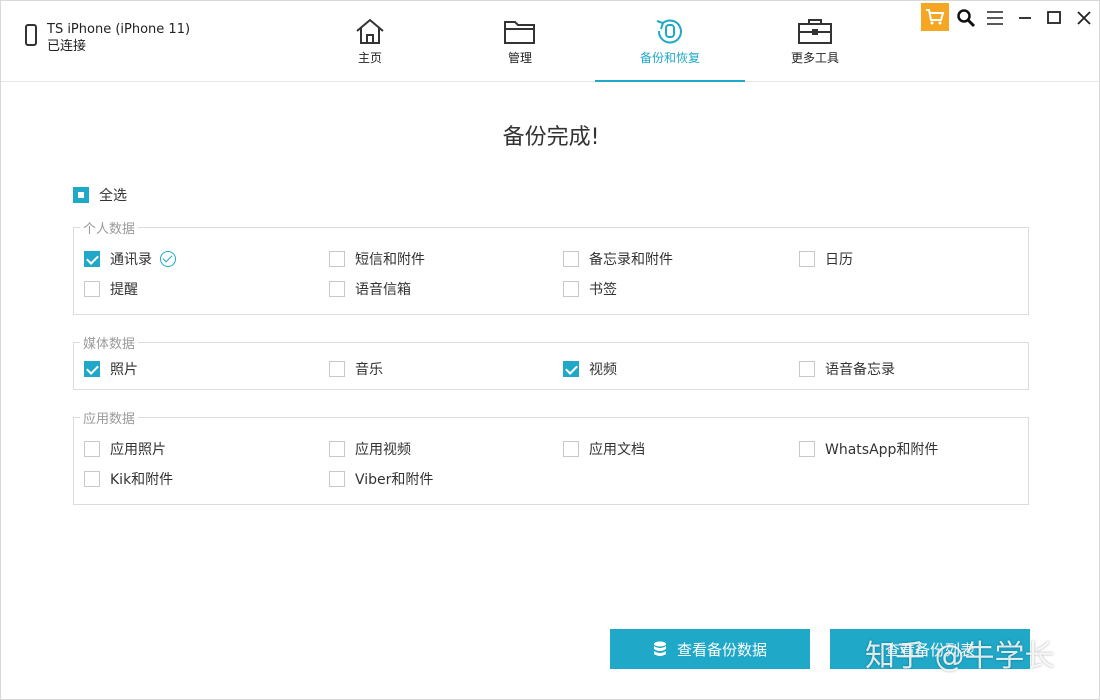 The height and width of the screenshot is (700, 1100). Describe the element at coordinates (370, 31) in the screenshot. I see `home-icon` at that location.